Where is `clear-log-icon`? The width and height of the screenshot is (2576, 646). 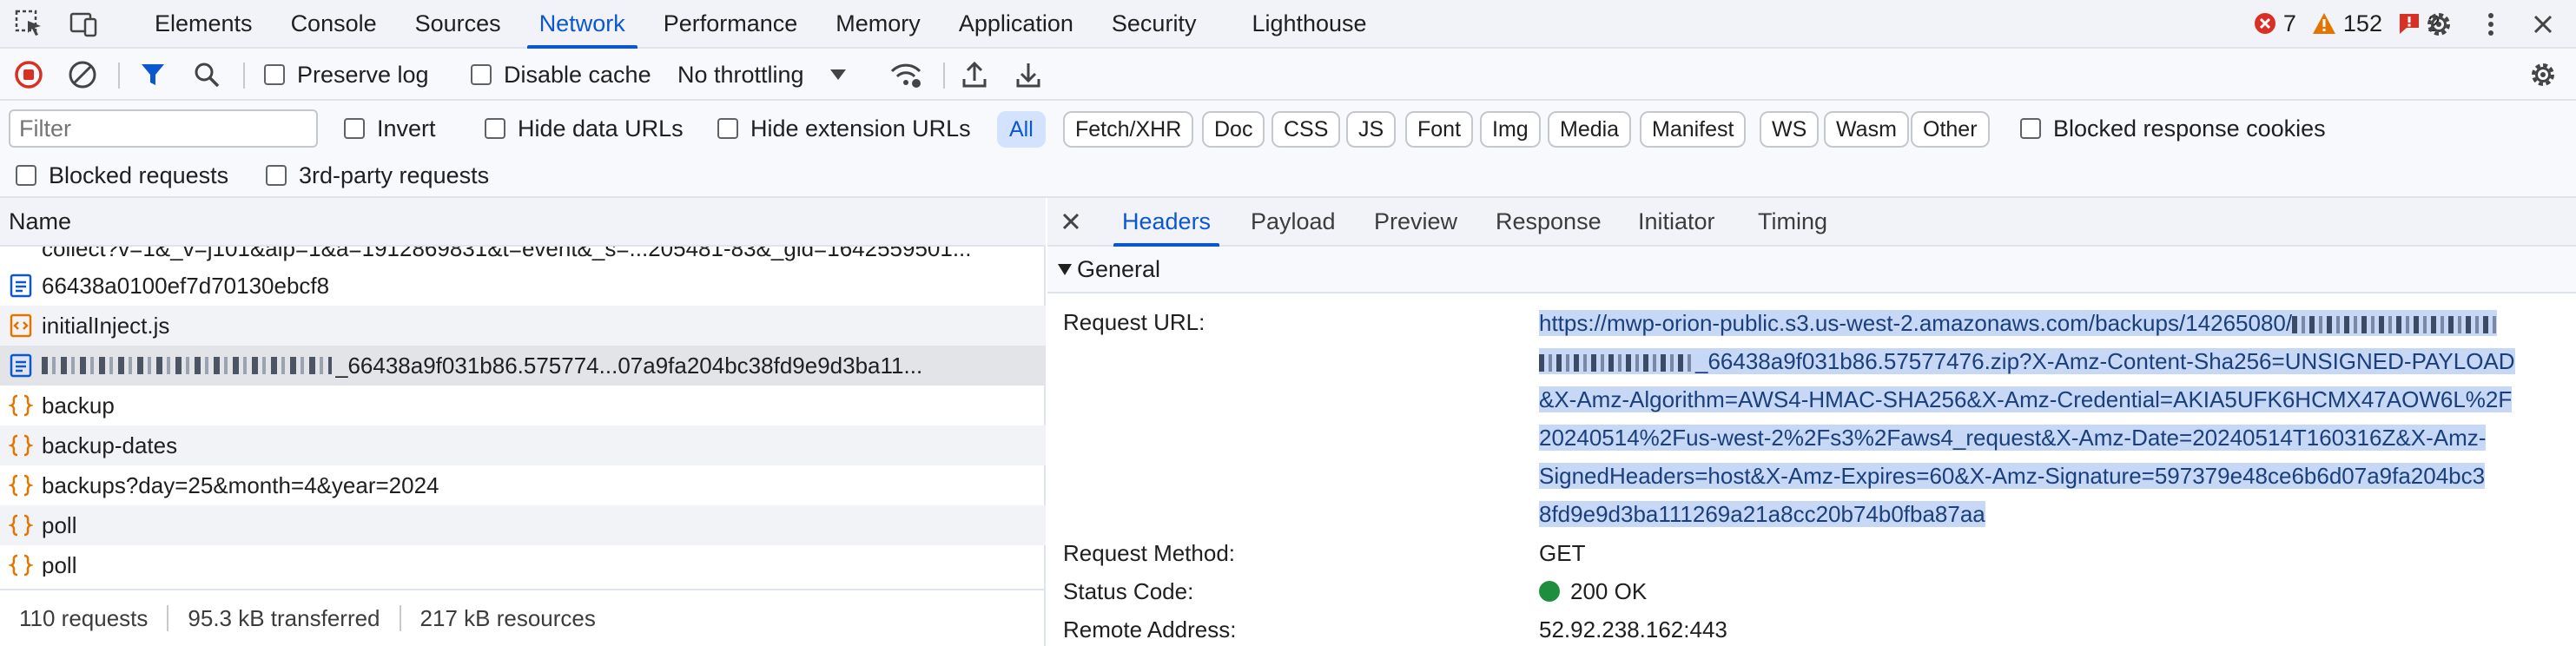 clear-log-icon is located at coordinates (83, 75).